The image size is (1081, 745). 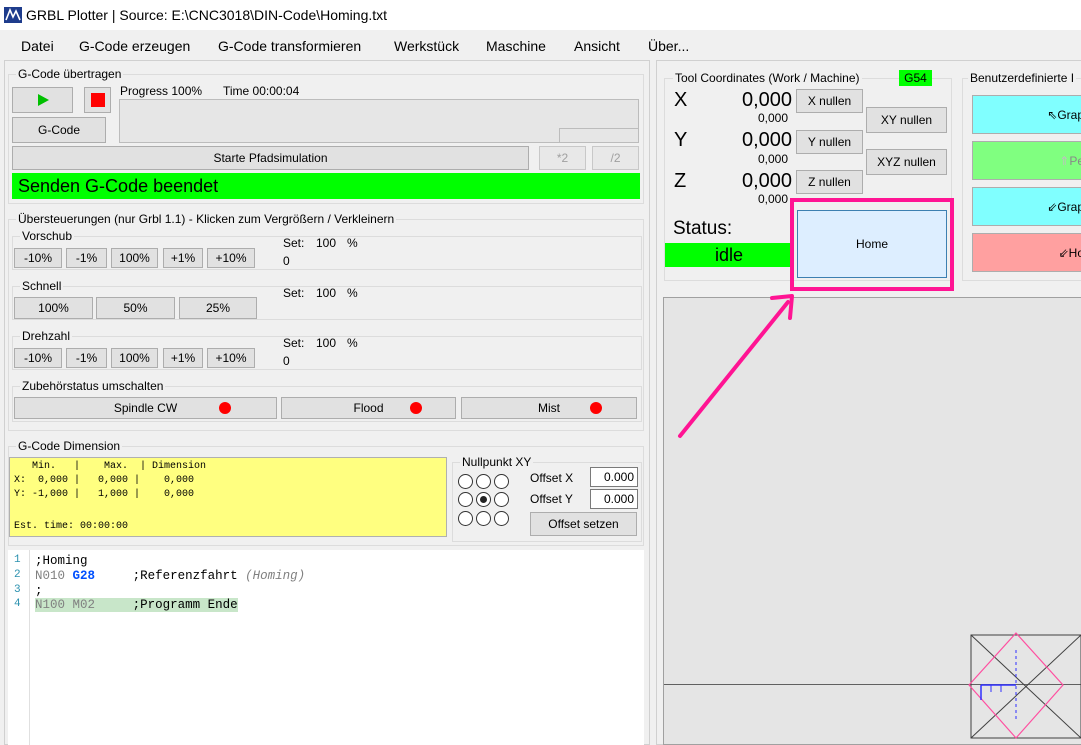 What do you see at coordinates (483, 481) in the screenshot?
I see `zero-radio-top-center` at bounding box center [483, 481].